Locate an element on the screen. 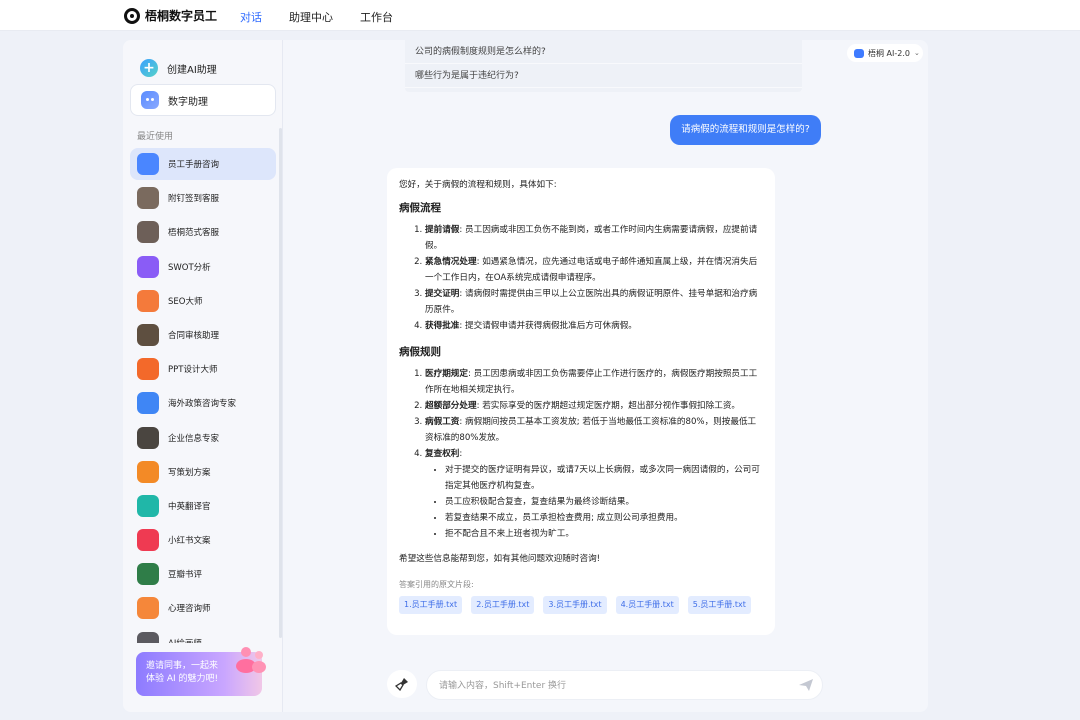 The width and height of the screenshot is (1080, 720). brand-logo: 梧桐数字员工 is located at coordinates (170, 15).